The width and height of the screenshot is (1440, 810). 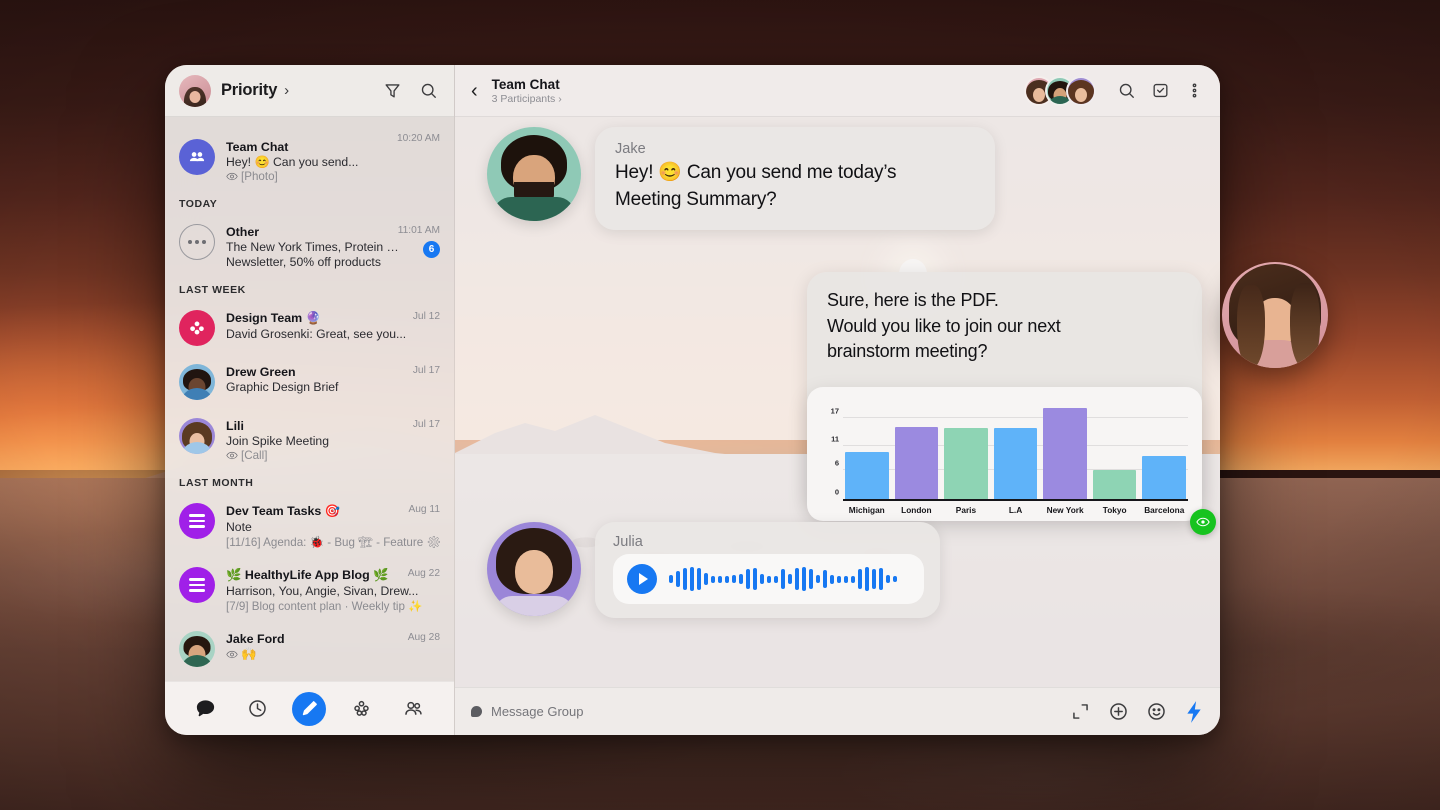 What do you see at coordinates (235, 426) in the screenshot?
I see `list-item-title: Lili` at bounding box center [235, 426].